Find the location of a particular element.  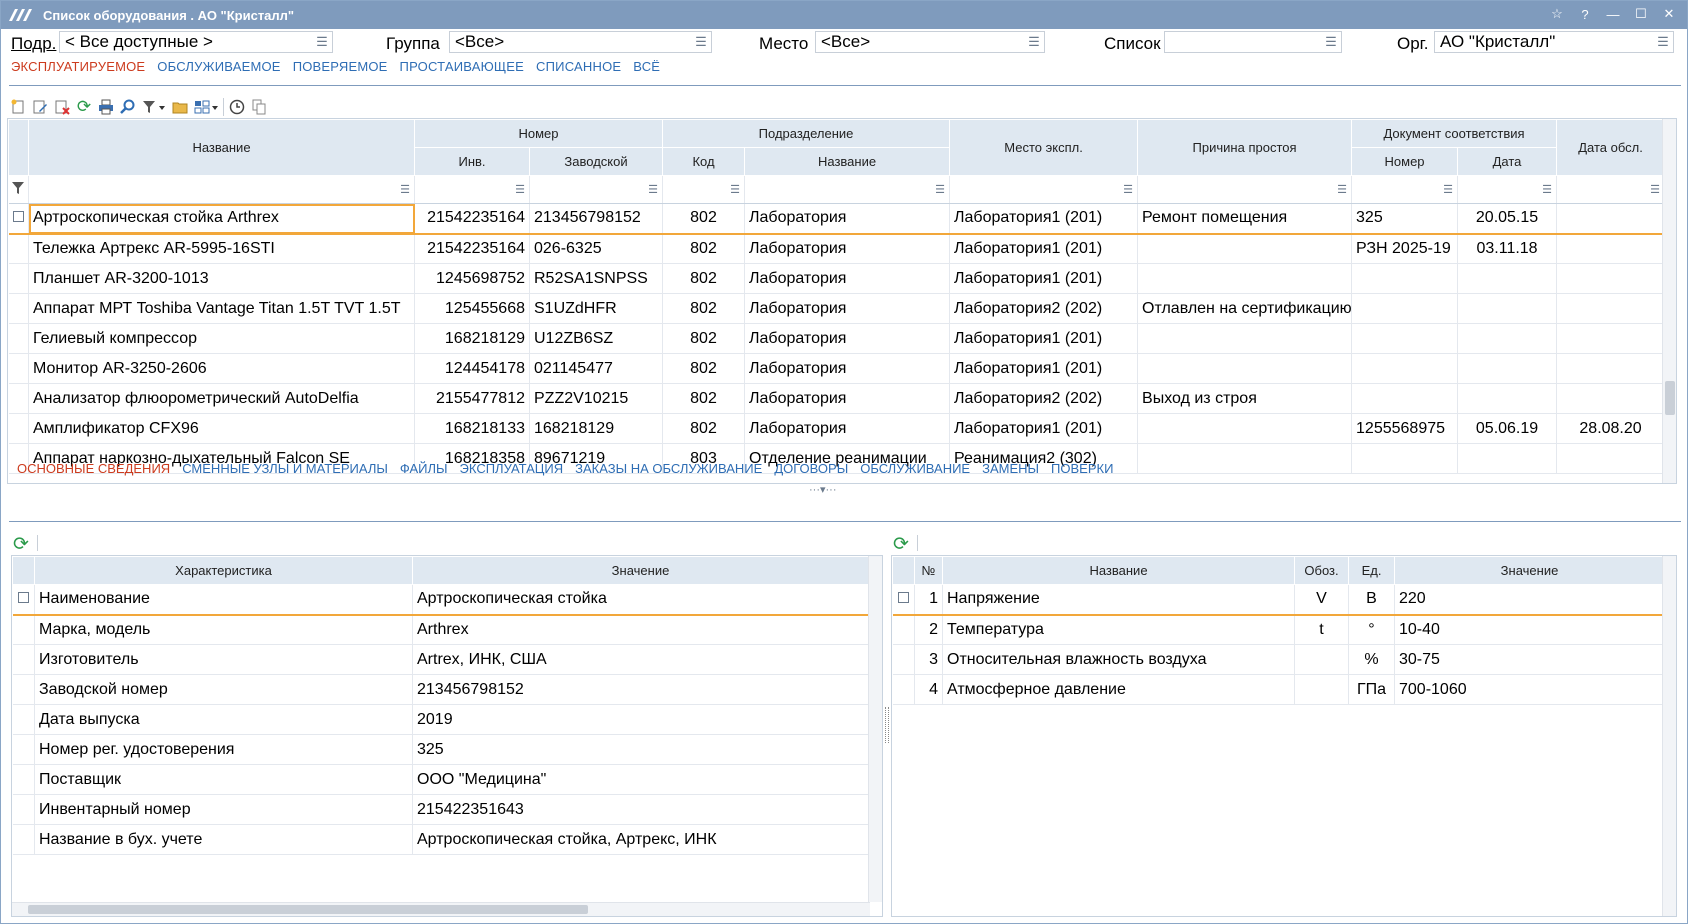

filter-cell-reason: ☰ is located at coordinates (1245, 189).